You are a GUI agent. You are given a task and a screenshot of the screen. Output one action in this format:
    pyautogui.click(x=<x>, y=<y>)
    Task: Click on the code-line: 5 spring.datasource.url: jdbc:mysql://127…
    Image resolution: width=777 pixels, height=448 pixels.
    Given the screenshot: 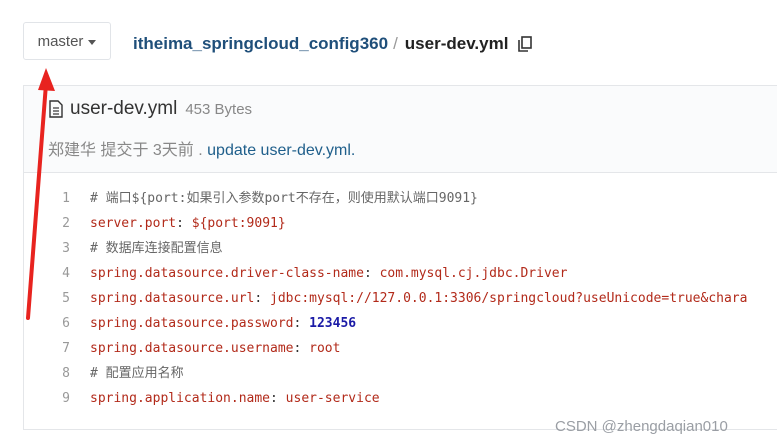 What is the action you would take?
    pyautogui.click(x=400, y=298)
    